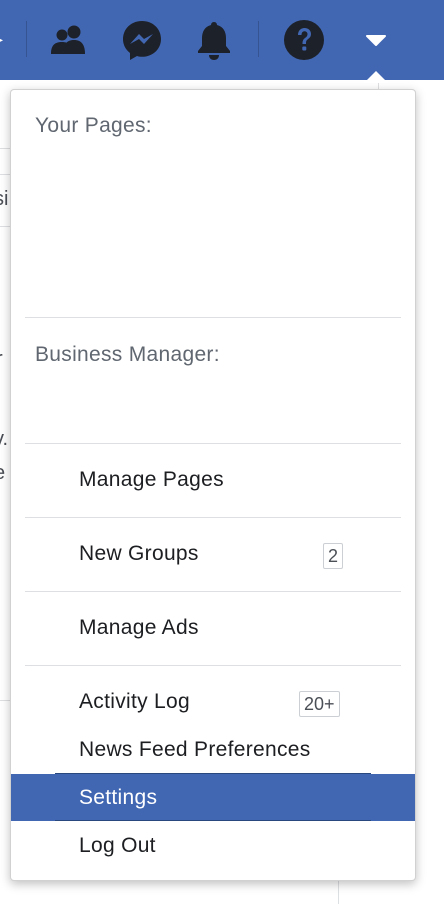 The width and height of the screenshot is (444, 904). I want to click on menu-item-log-out: Log Out, so click(213, 846).